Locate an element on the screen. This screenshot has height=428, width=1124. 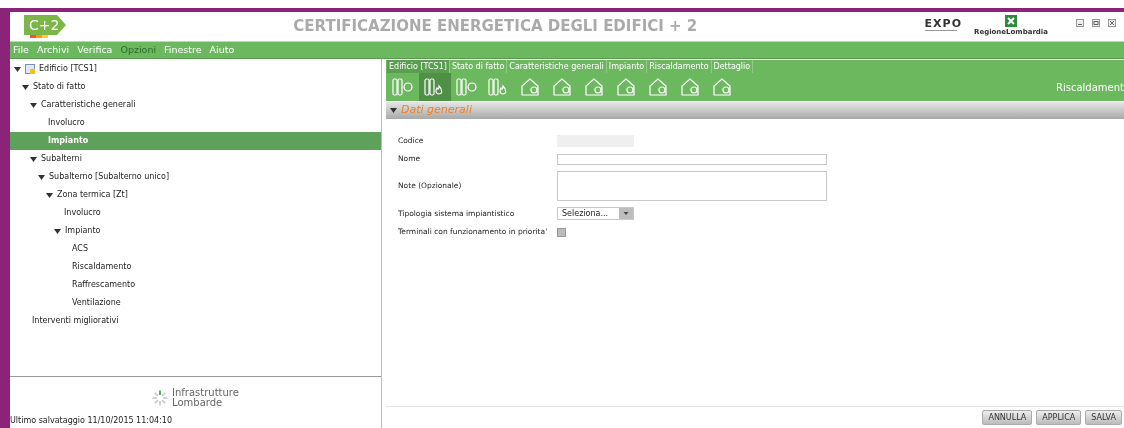
app-title: CERTIFICAZIONE ENERGETICA DEGLI EDIFICI + 2 is located at coordinates (495, 27).